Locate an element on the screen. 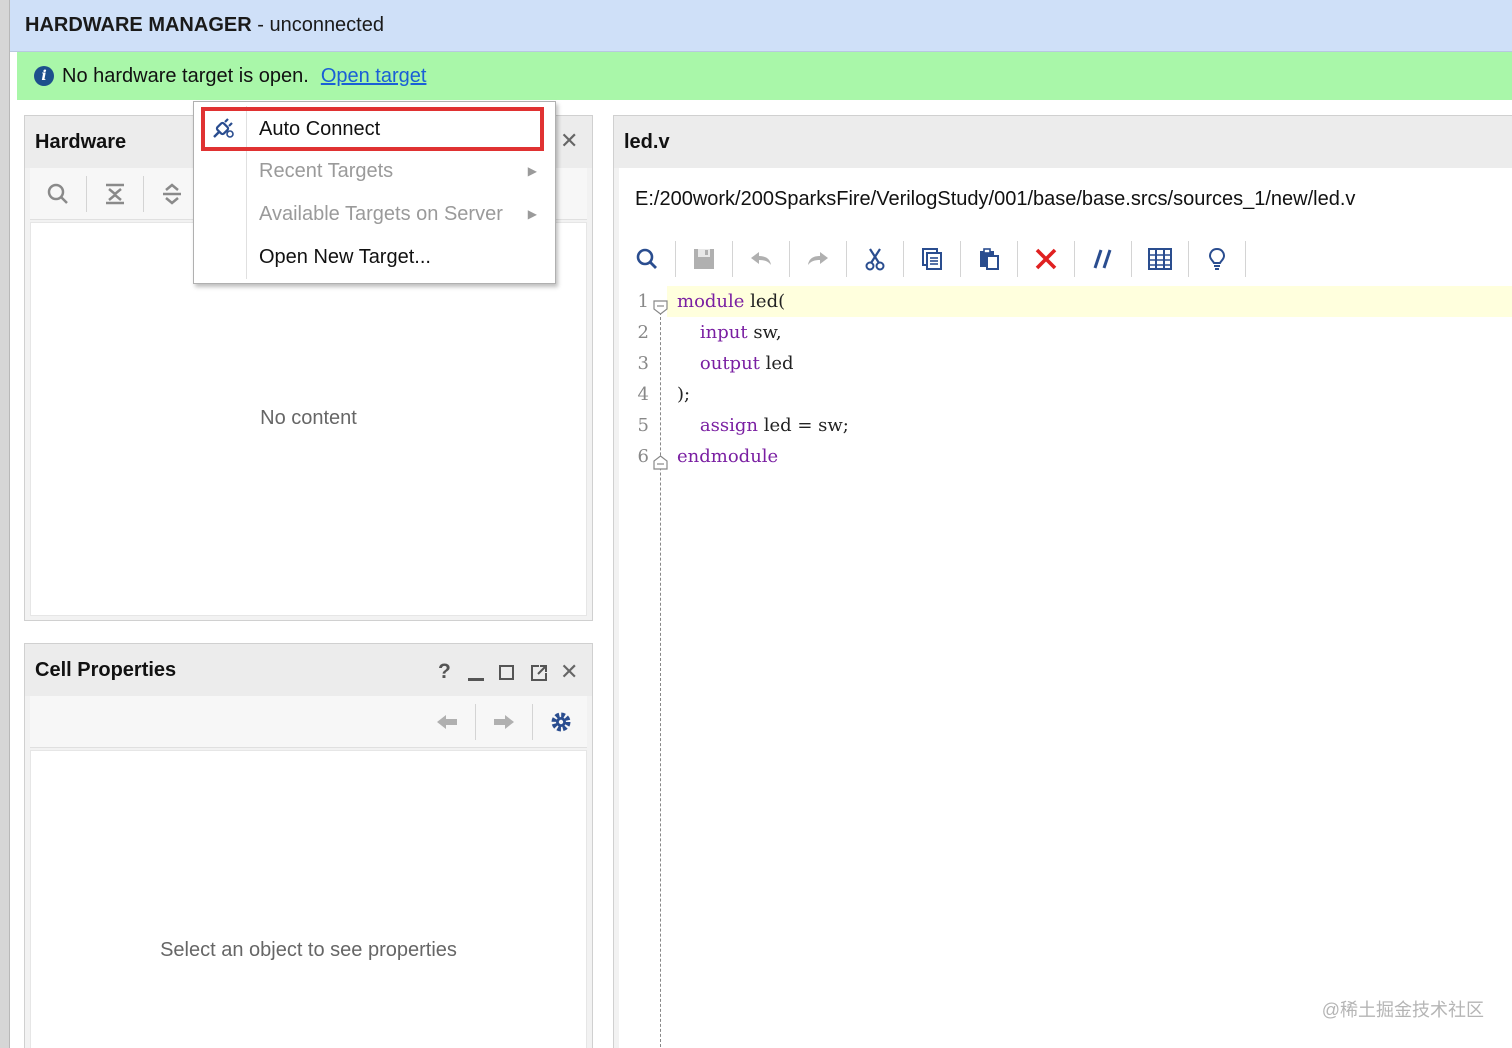  delete-icon is located at coordinates (1046, 259).